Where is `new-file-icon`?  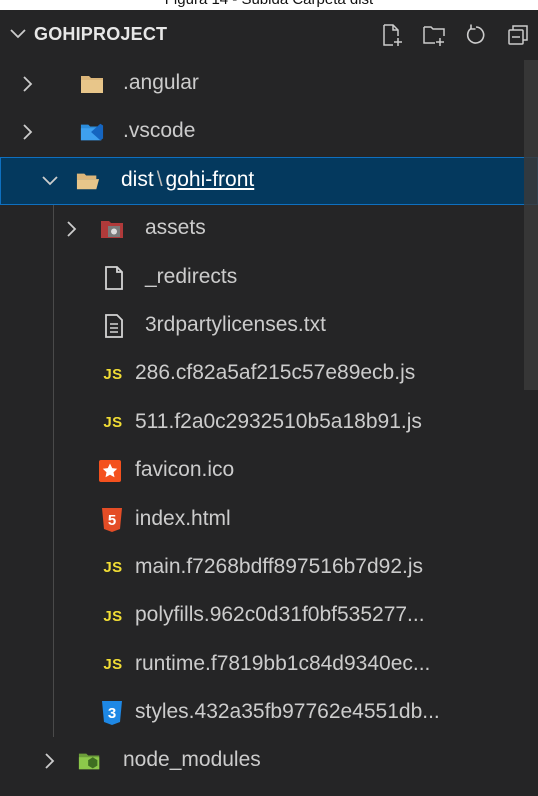 new-file-icon is located at coordinates (392, 35).